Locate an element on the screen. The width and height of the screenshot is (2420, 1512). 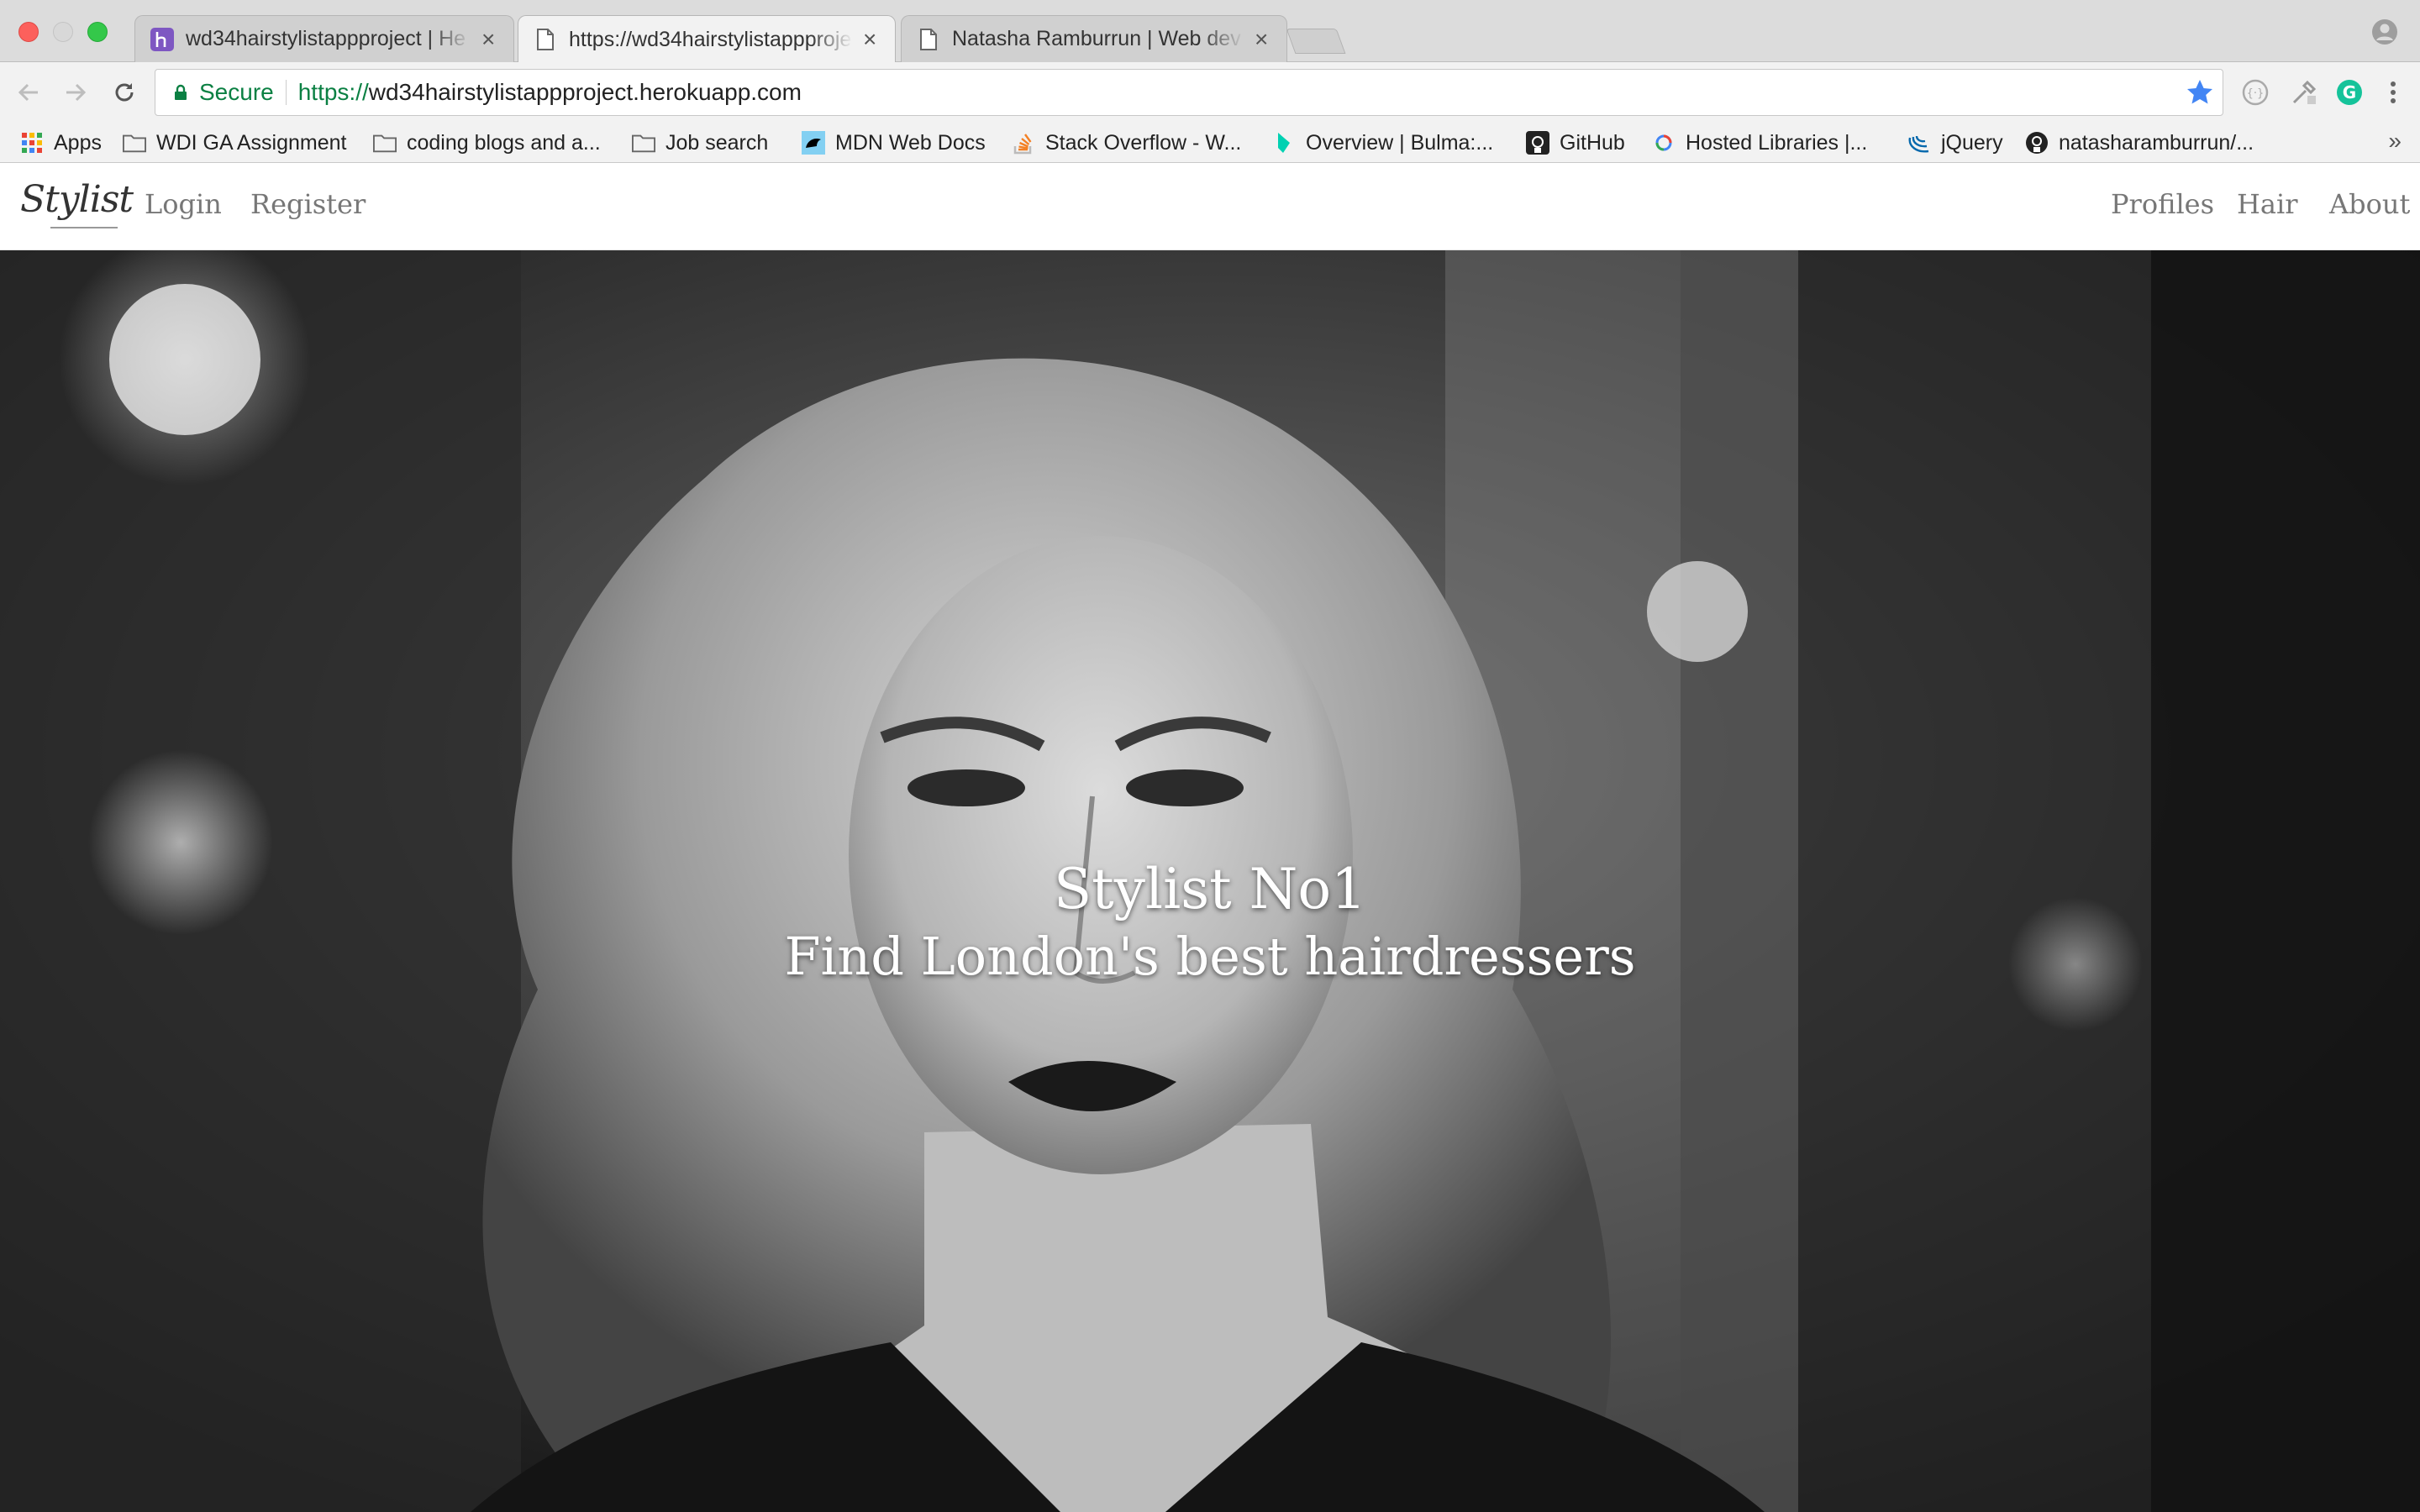
nav-profiles-link: Profiles is located at coordinates (2162, 204).